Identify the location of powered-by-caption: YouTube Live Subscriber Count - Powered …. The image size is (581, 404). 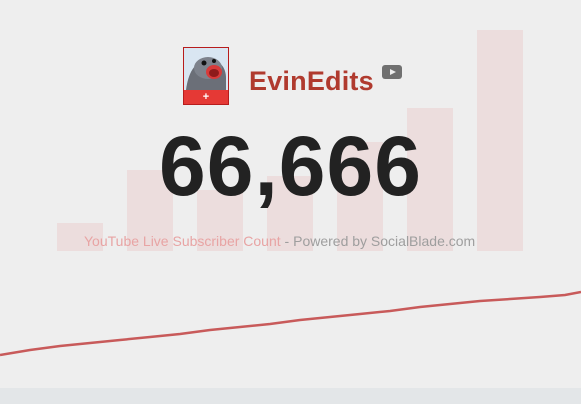
(279, 241).